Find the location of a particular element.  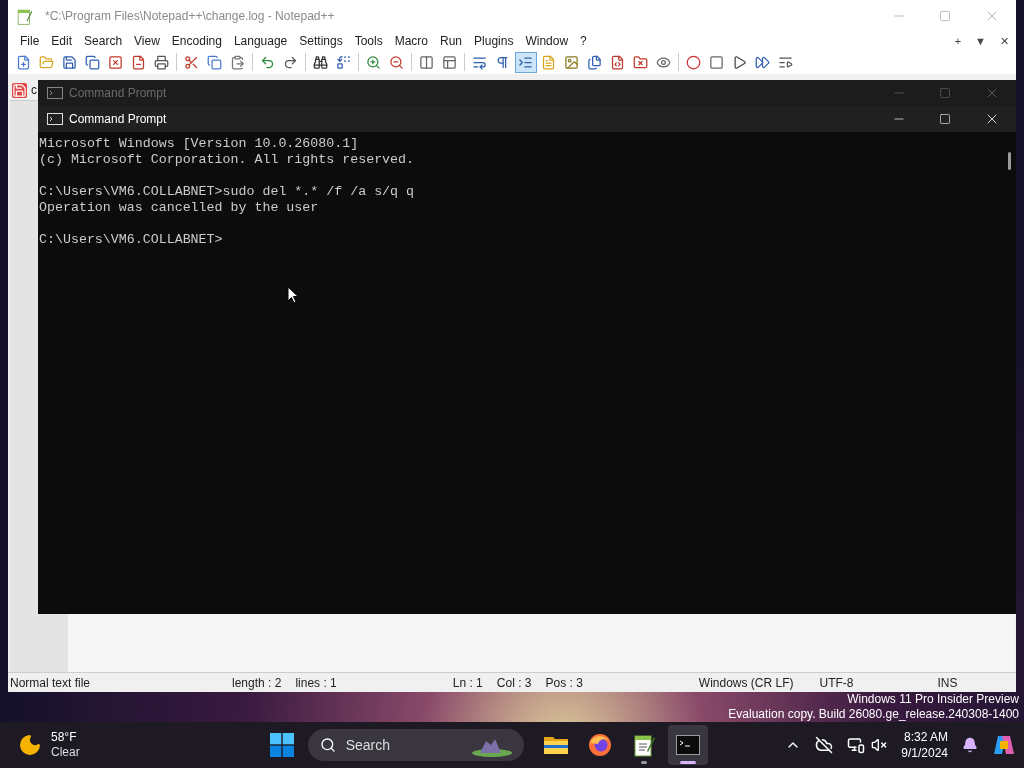

menu-item: Edit is located at coordinates (62, 41).